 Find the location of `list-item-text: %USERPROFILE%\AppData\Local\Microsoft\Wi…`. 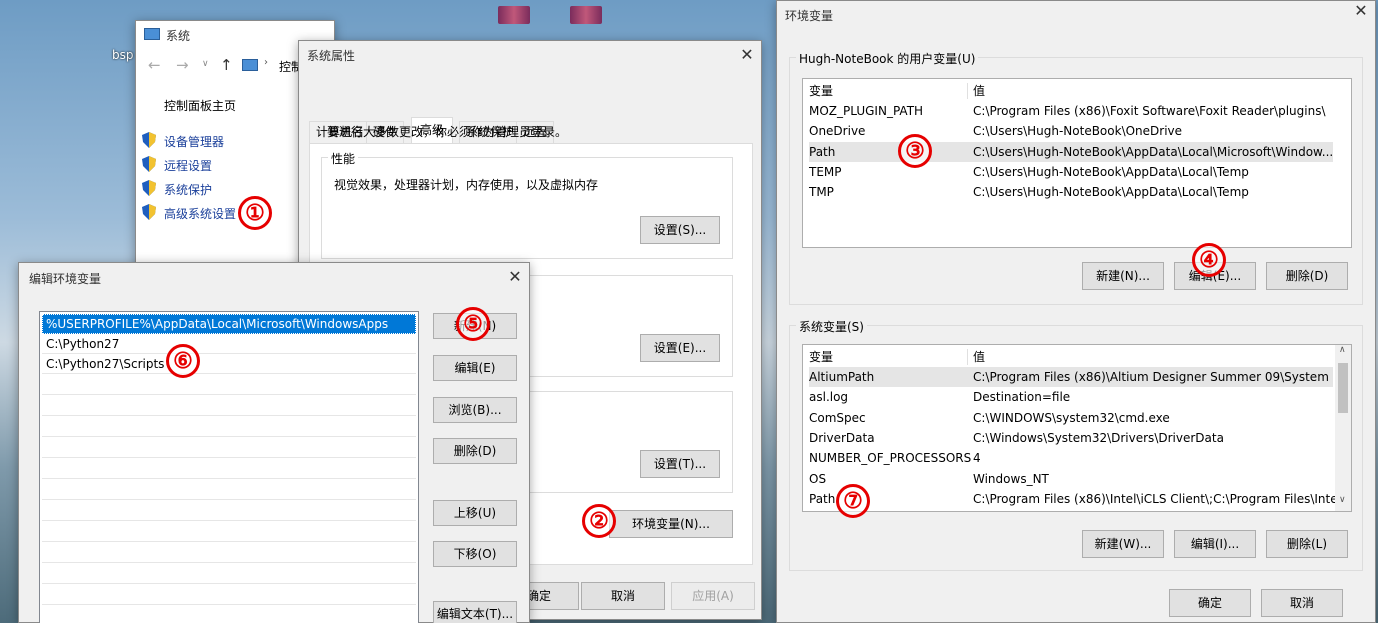

list-item-text: %USERPROFILE%\AppData\Local\Microsoft\Wi… is located at coordinates (217, 324).